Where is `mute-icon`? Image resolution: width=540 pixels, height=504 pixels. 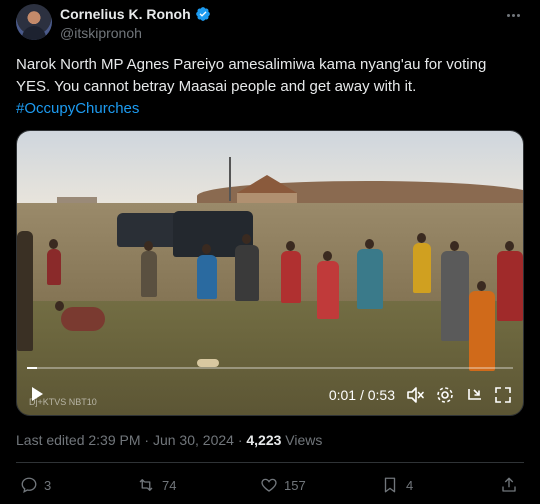 mute-icon is located at coordinates (415, 395).